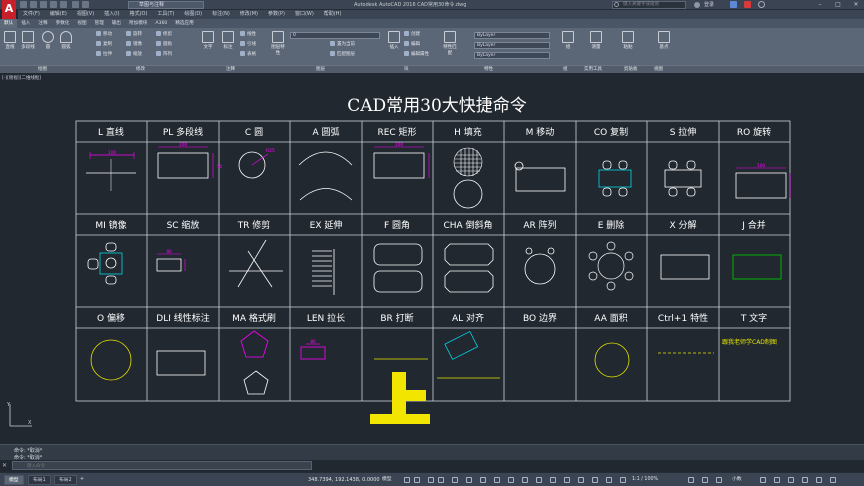  I want to click on fillet-button: 圆角, so click(164, 45).